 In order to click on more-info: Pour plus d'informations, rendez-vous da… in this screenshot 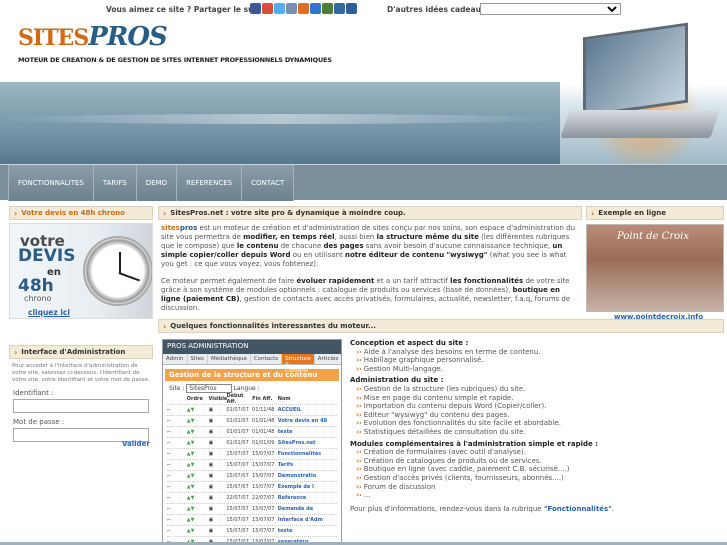, I will do `click(482, 508)`.